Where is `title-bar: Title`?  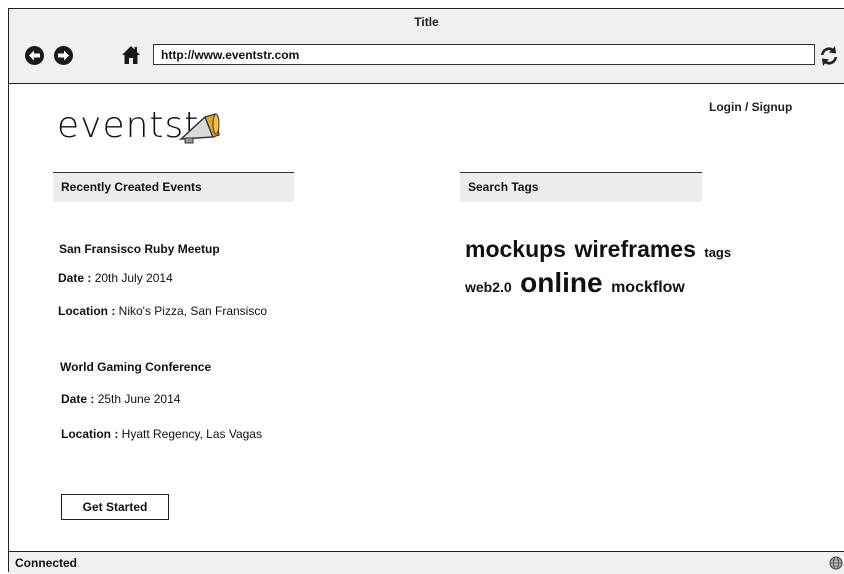
title-bar: Title is located at coordinates (426, 23).